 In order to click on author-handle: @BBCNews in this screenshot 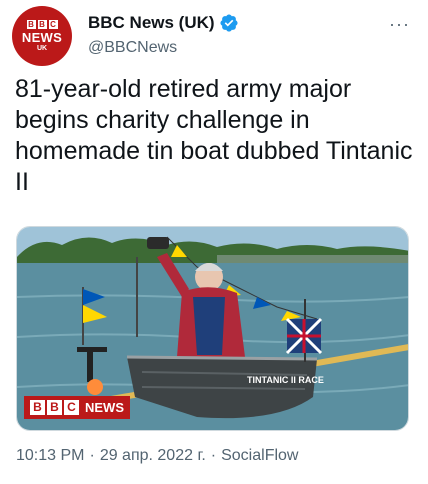, I will do `click(132, 48)`.